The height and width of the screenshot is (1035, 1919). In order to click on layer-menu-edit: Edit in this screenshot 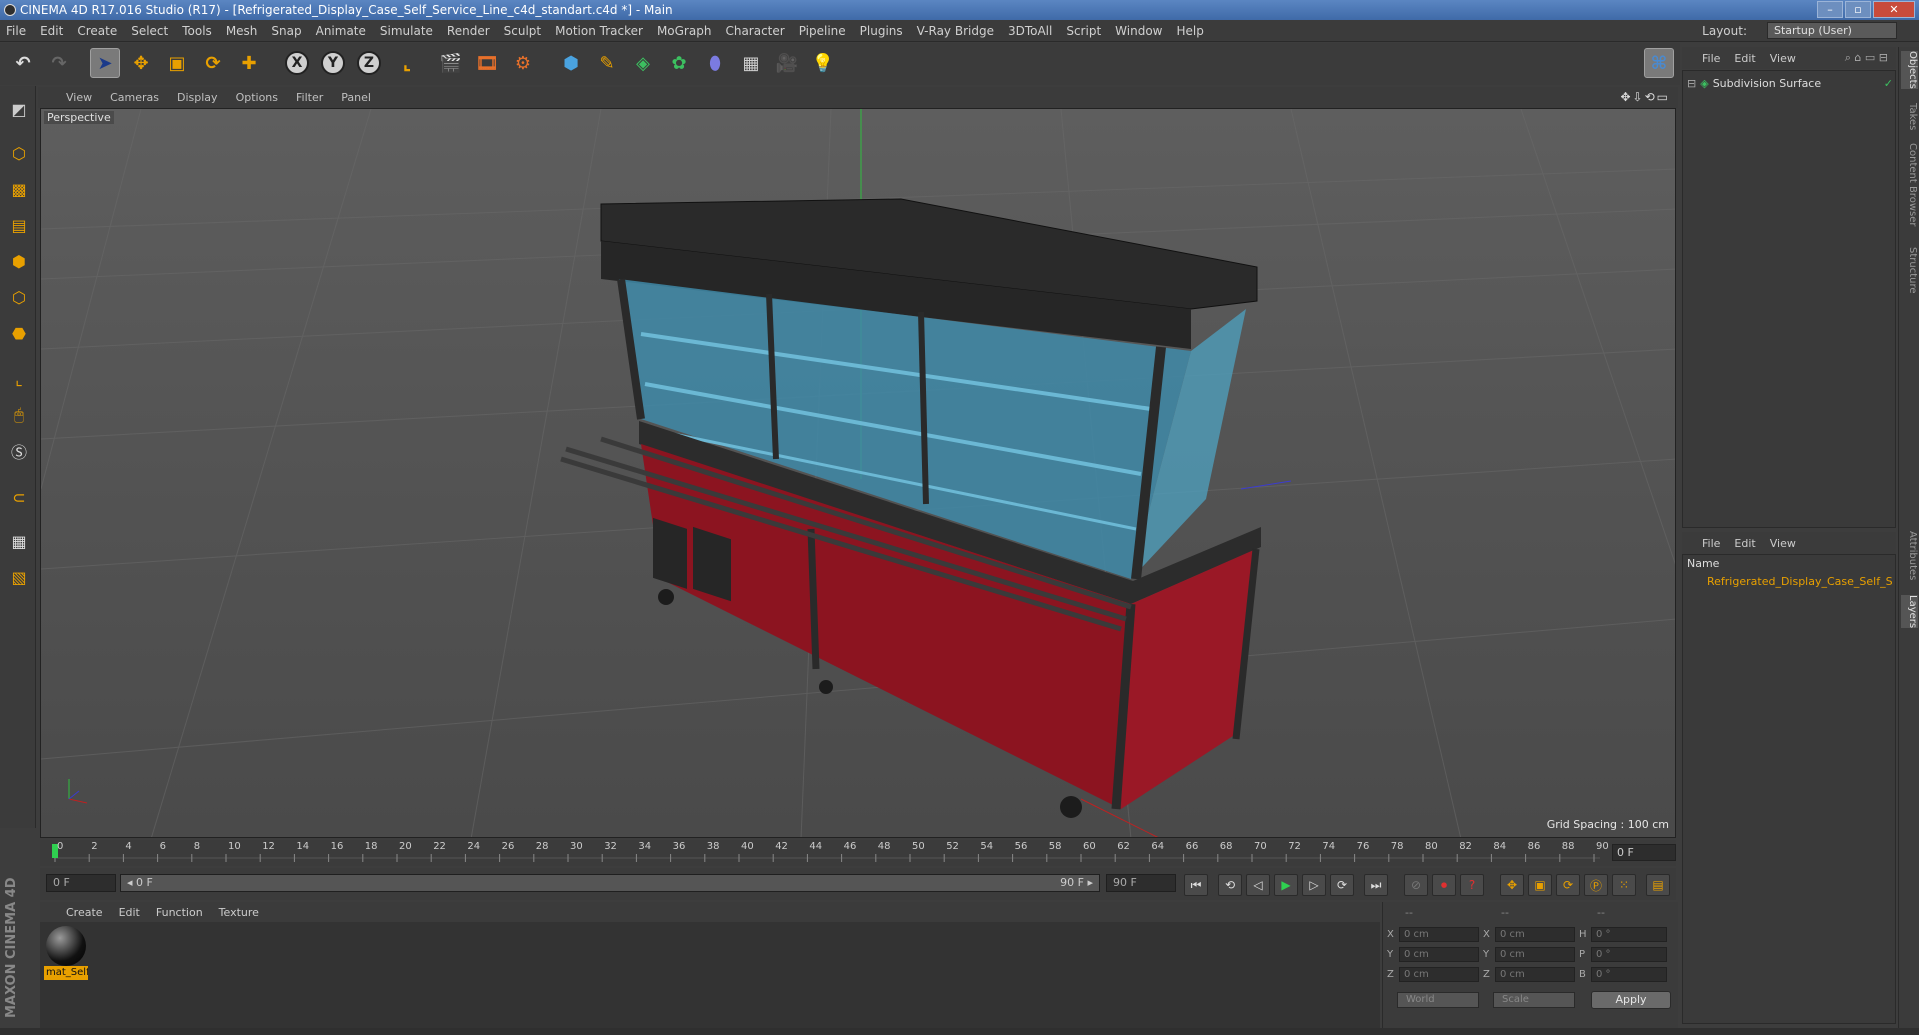, I will do `click(1744, 543)`.